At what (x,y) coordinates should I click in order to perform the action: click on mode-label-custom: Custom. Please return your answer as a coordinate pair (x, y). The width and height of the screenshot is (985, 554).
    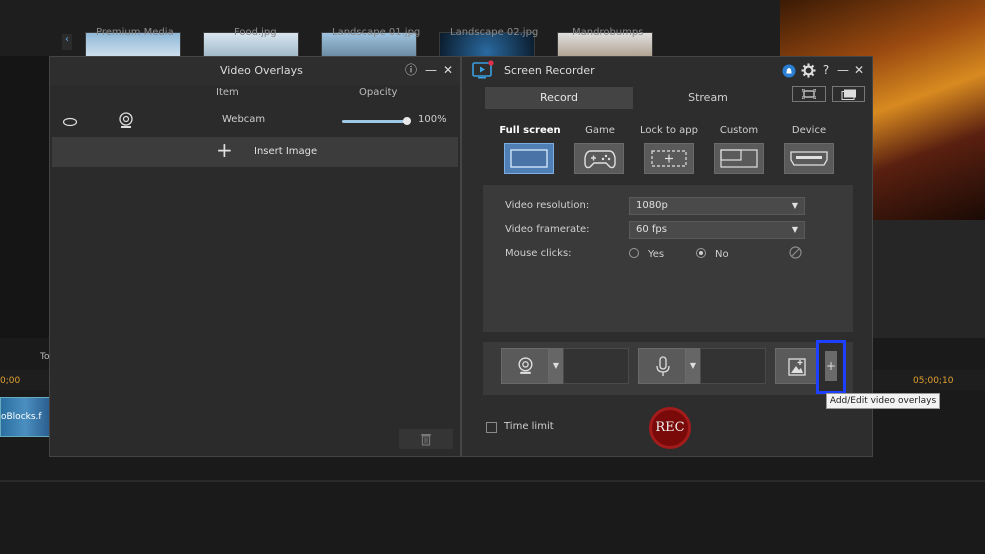
    Looking at the image, I should click on (739, 130).